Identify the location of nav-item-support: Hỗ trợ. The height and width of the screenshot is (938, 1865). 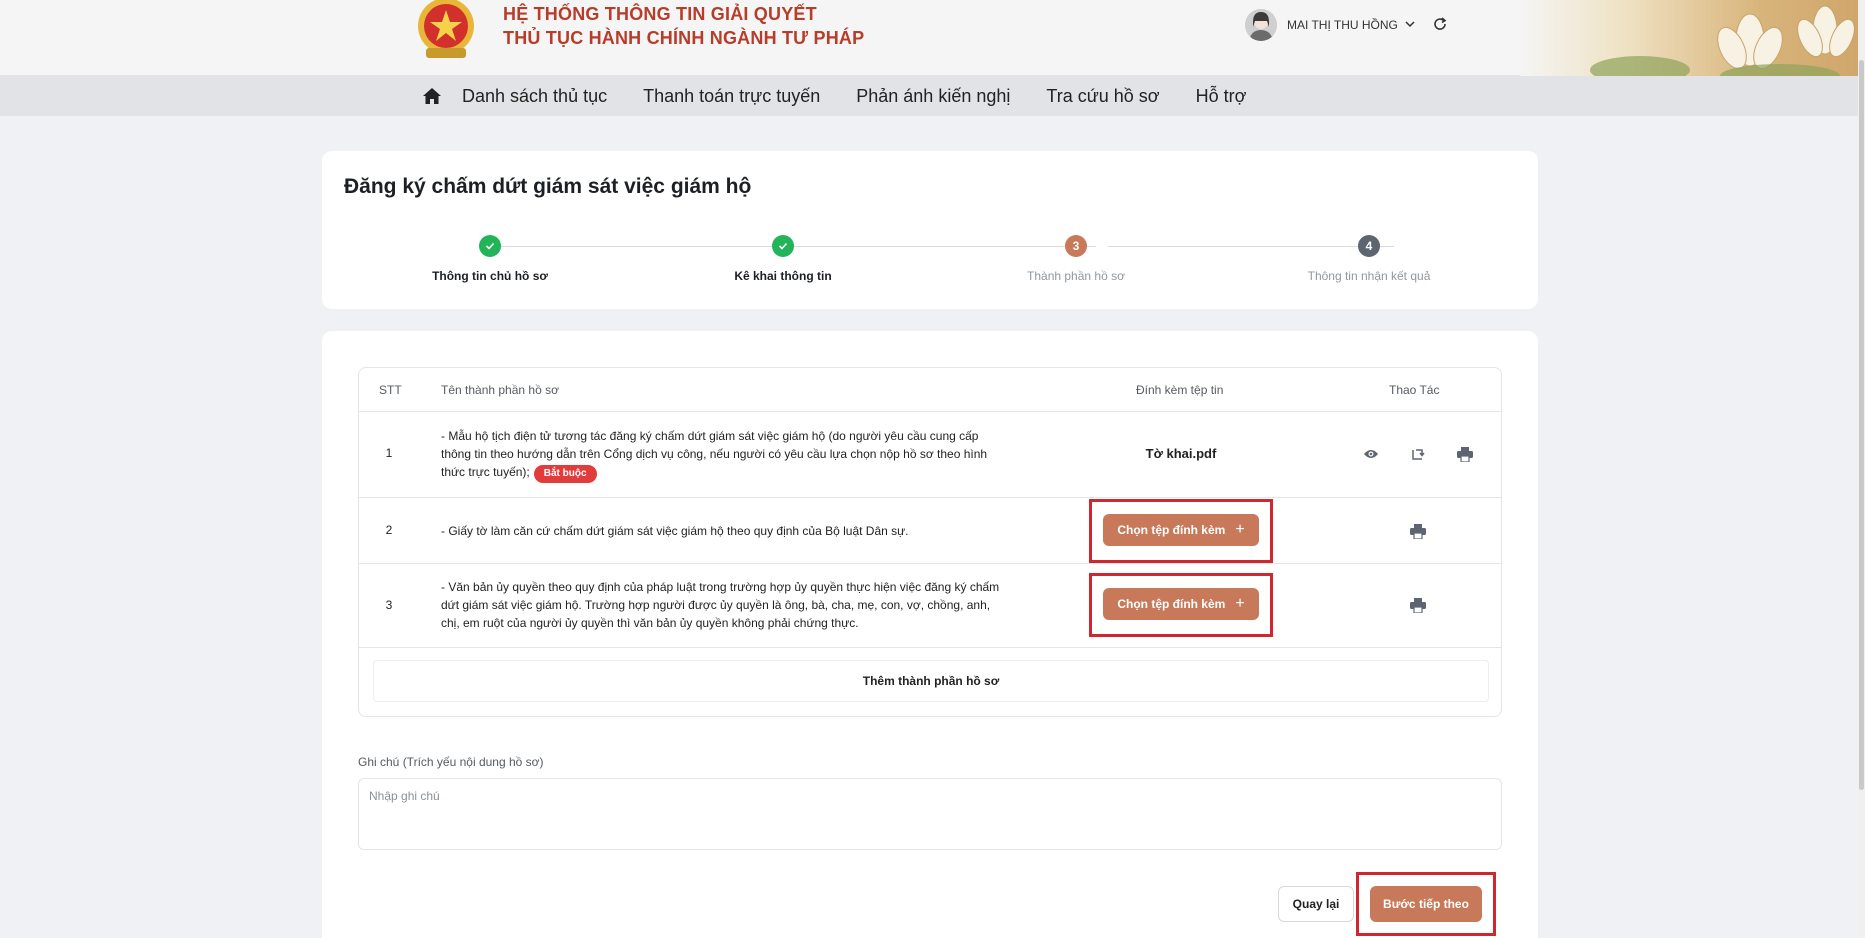
(1221, 96).